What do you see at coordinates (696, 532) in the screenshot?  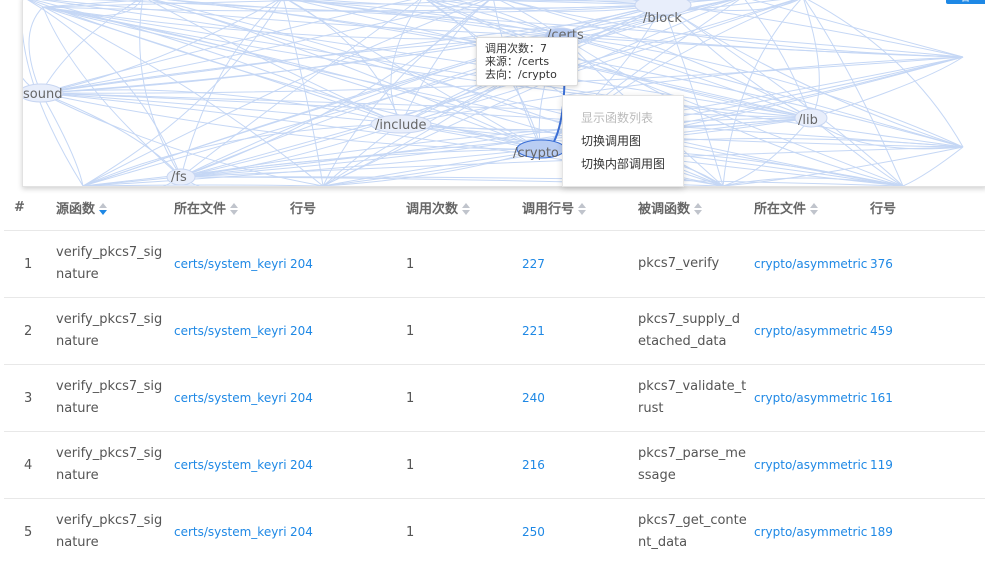 I see `callee-function: pkcs7_get_content_data` at bounding box center [696, 532].